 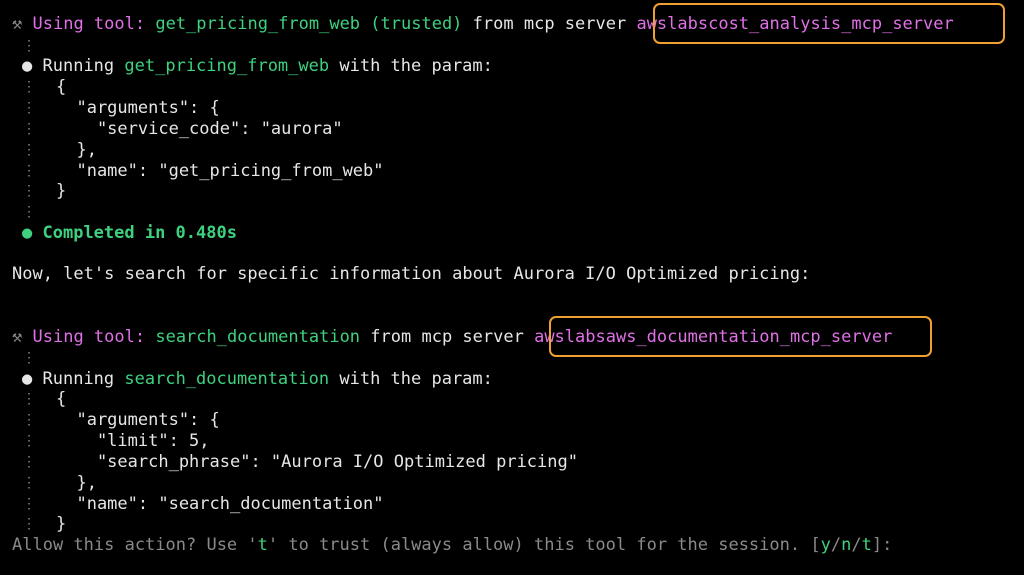 What do you see at coordinates (846, 545) in the screenshot?
I see `option-no: n` at bounding box center [846, 545].